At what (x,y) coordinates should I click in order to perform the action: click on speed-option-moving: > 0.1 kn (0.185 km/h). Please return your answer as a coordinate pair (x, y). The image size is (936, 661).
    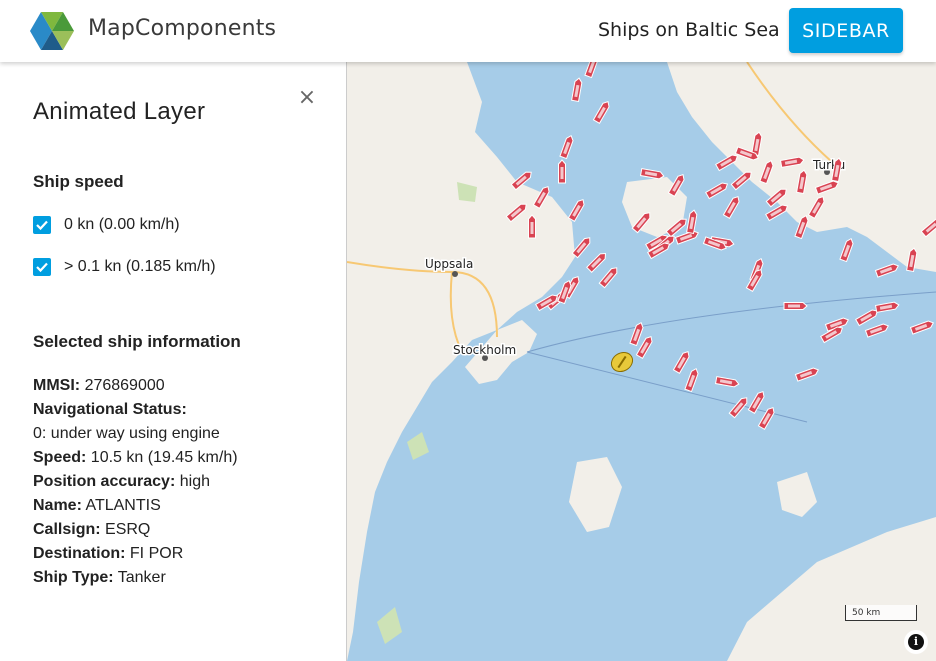
    Looking at the image, I should click on (124, 267).